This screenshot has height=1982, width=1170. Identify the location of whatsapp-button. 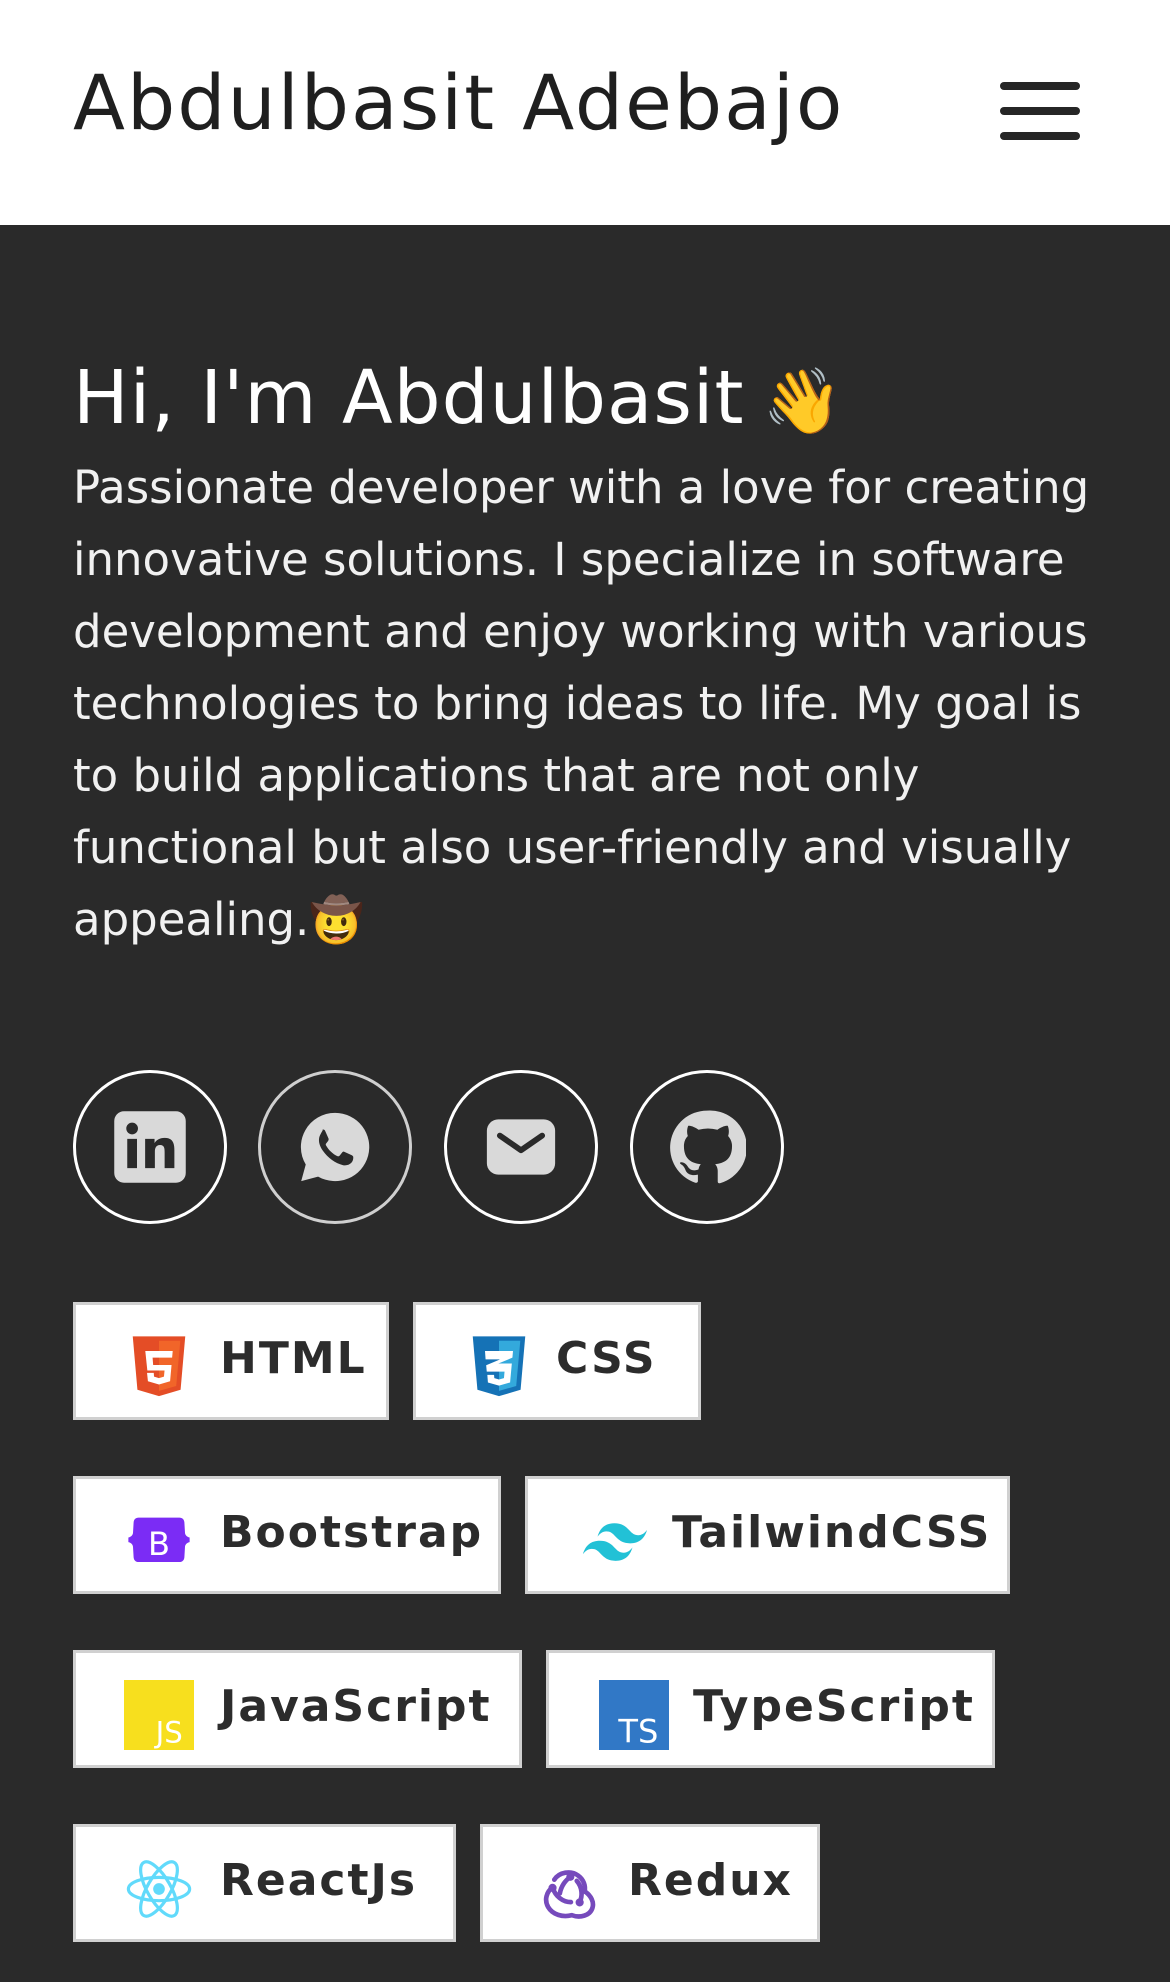
(335, 1147).